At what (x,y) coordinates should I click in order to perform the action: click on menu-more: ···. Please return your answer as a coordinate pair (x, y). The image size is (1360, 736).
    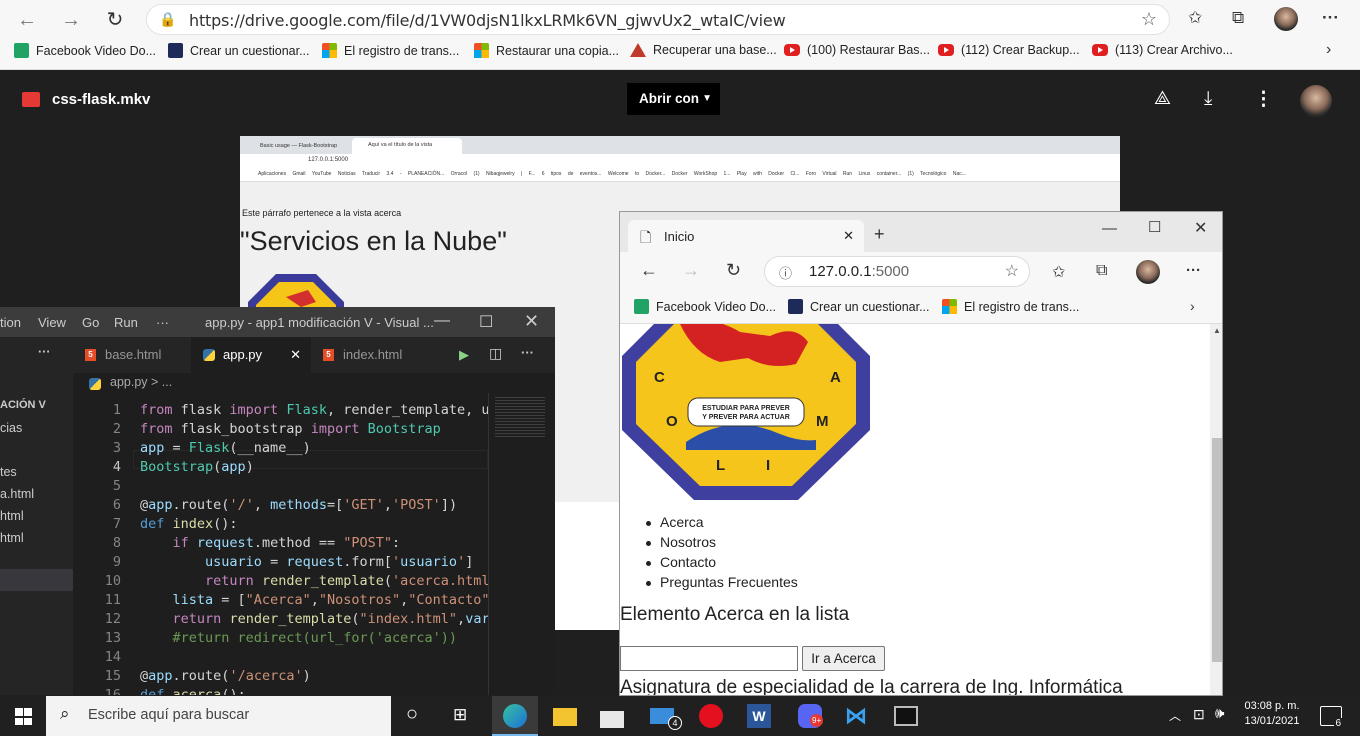
    Looking at the image, I should click on (162, 322).